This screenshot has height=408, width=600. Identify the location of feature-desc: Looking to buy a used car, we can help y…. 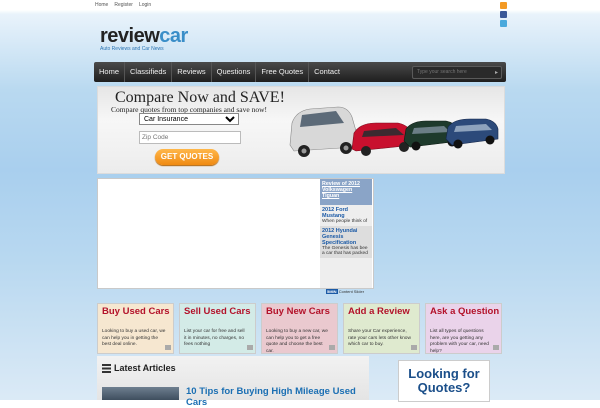
(134, 338).